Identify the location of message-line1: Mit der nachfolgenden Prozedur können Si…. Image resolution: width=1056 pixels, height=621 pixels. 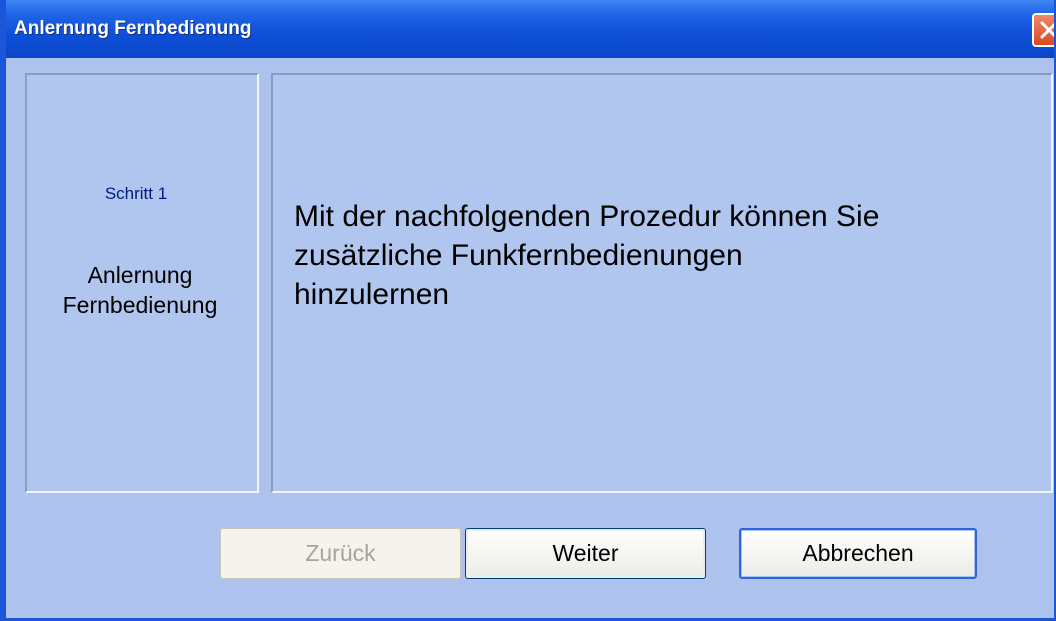
(587, 216).